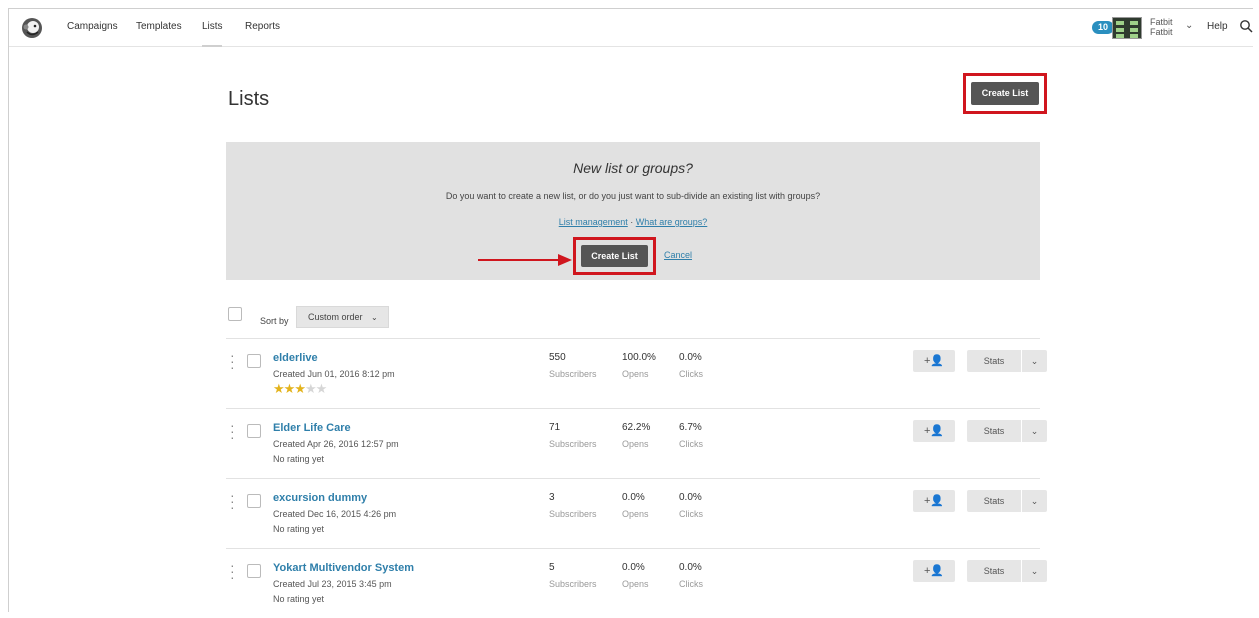  I want to click on sort-select: Custom order ⌄, so click(342, 317).